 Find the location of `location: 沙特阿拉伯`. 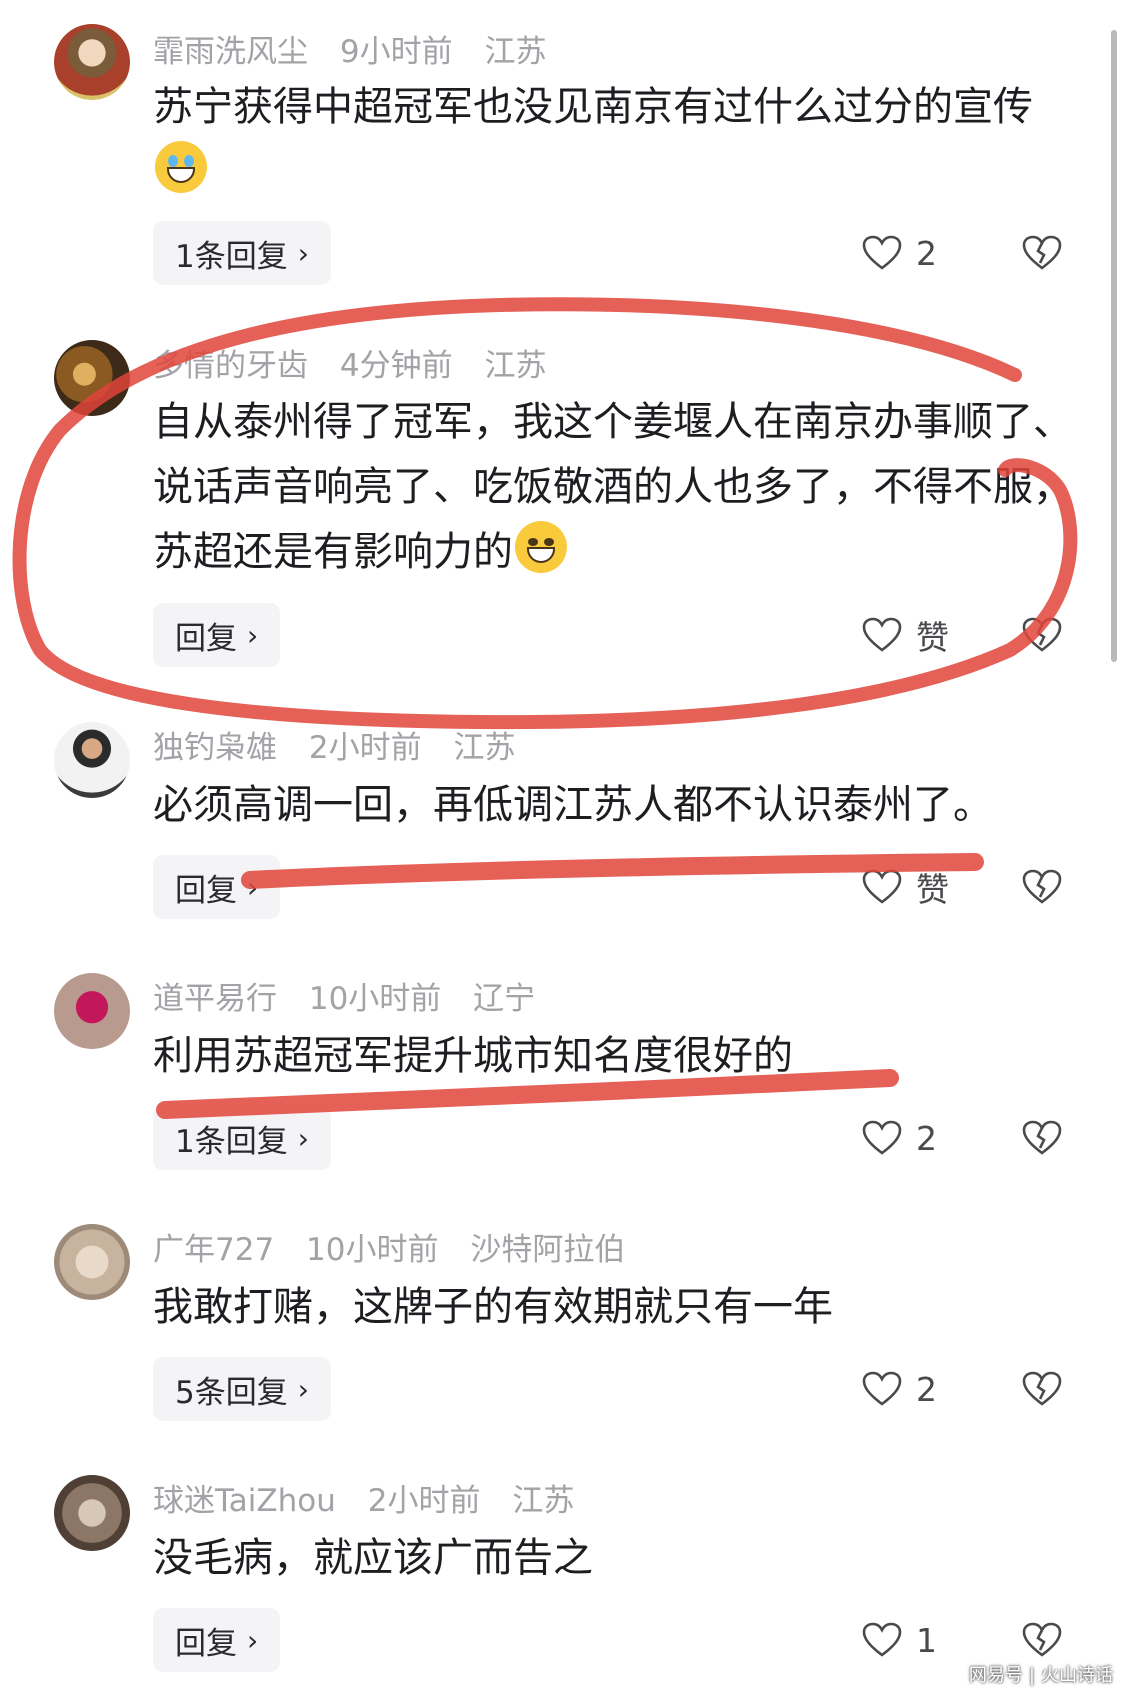

location: 沙特阿拉伯 is located at coordinates (548, 1250).